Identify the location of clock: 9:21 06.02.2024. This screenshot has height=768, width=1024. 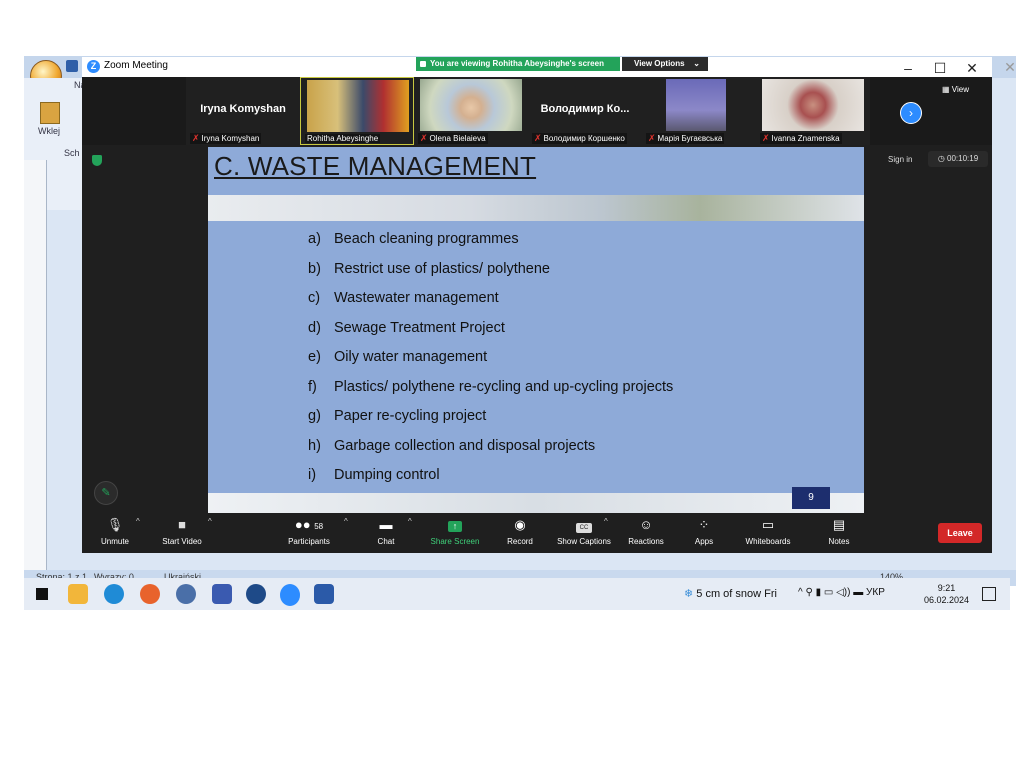
(946, 594).